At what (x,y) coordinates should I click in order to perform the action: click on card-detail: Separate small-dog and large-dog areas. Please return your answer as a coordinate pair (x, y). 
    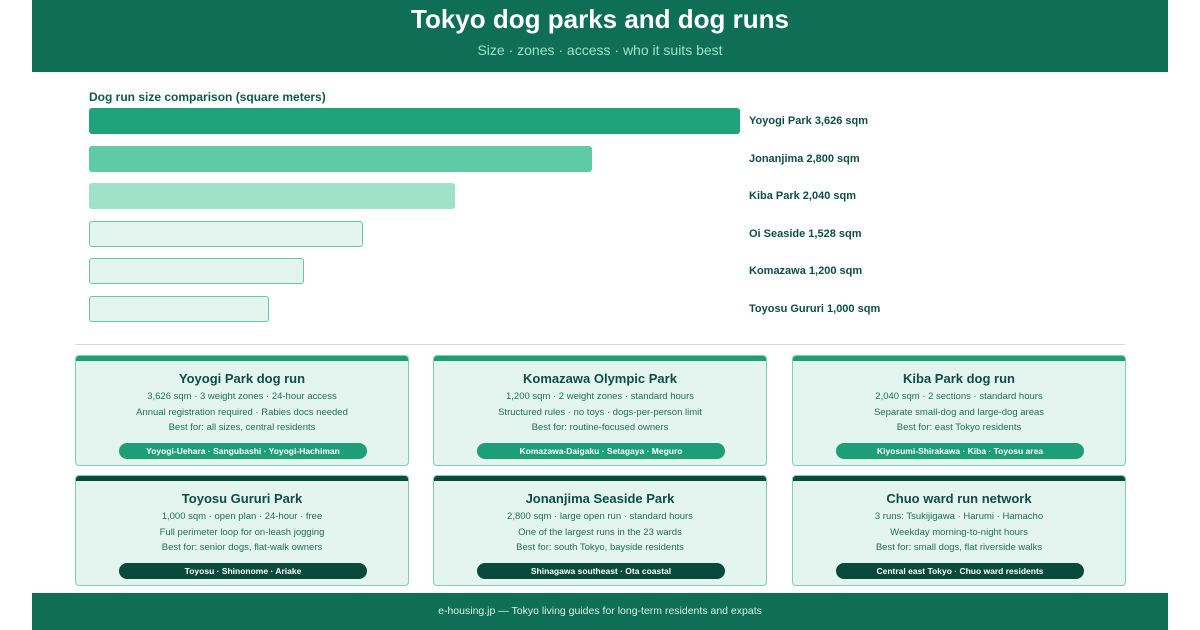
    Looking at the image, I should click on (959, 412).